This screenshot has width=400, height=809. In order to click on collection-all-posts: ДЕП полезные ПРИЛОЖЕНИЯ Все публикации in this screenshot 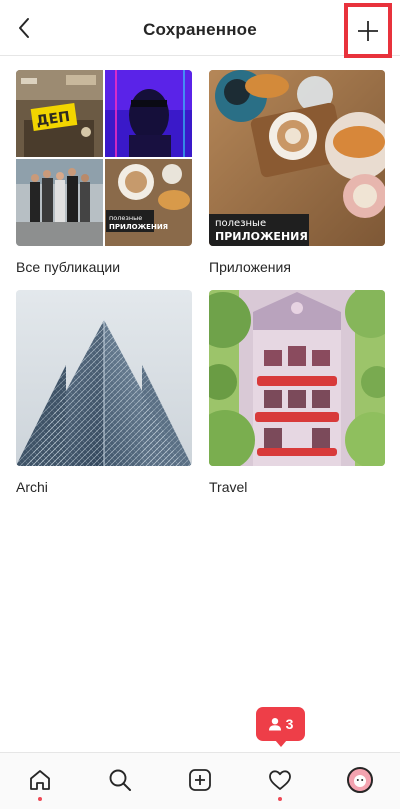, I will do `click(104, 172)`.